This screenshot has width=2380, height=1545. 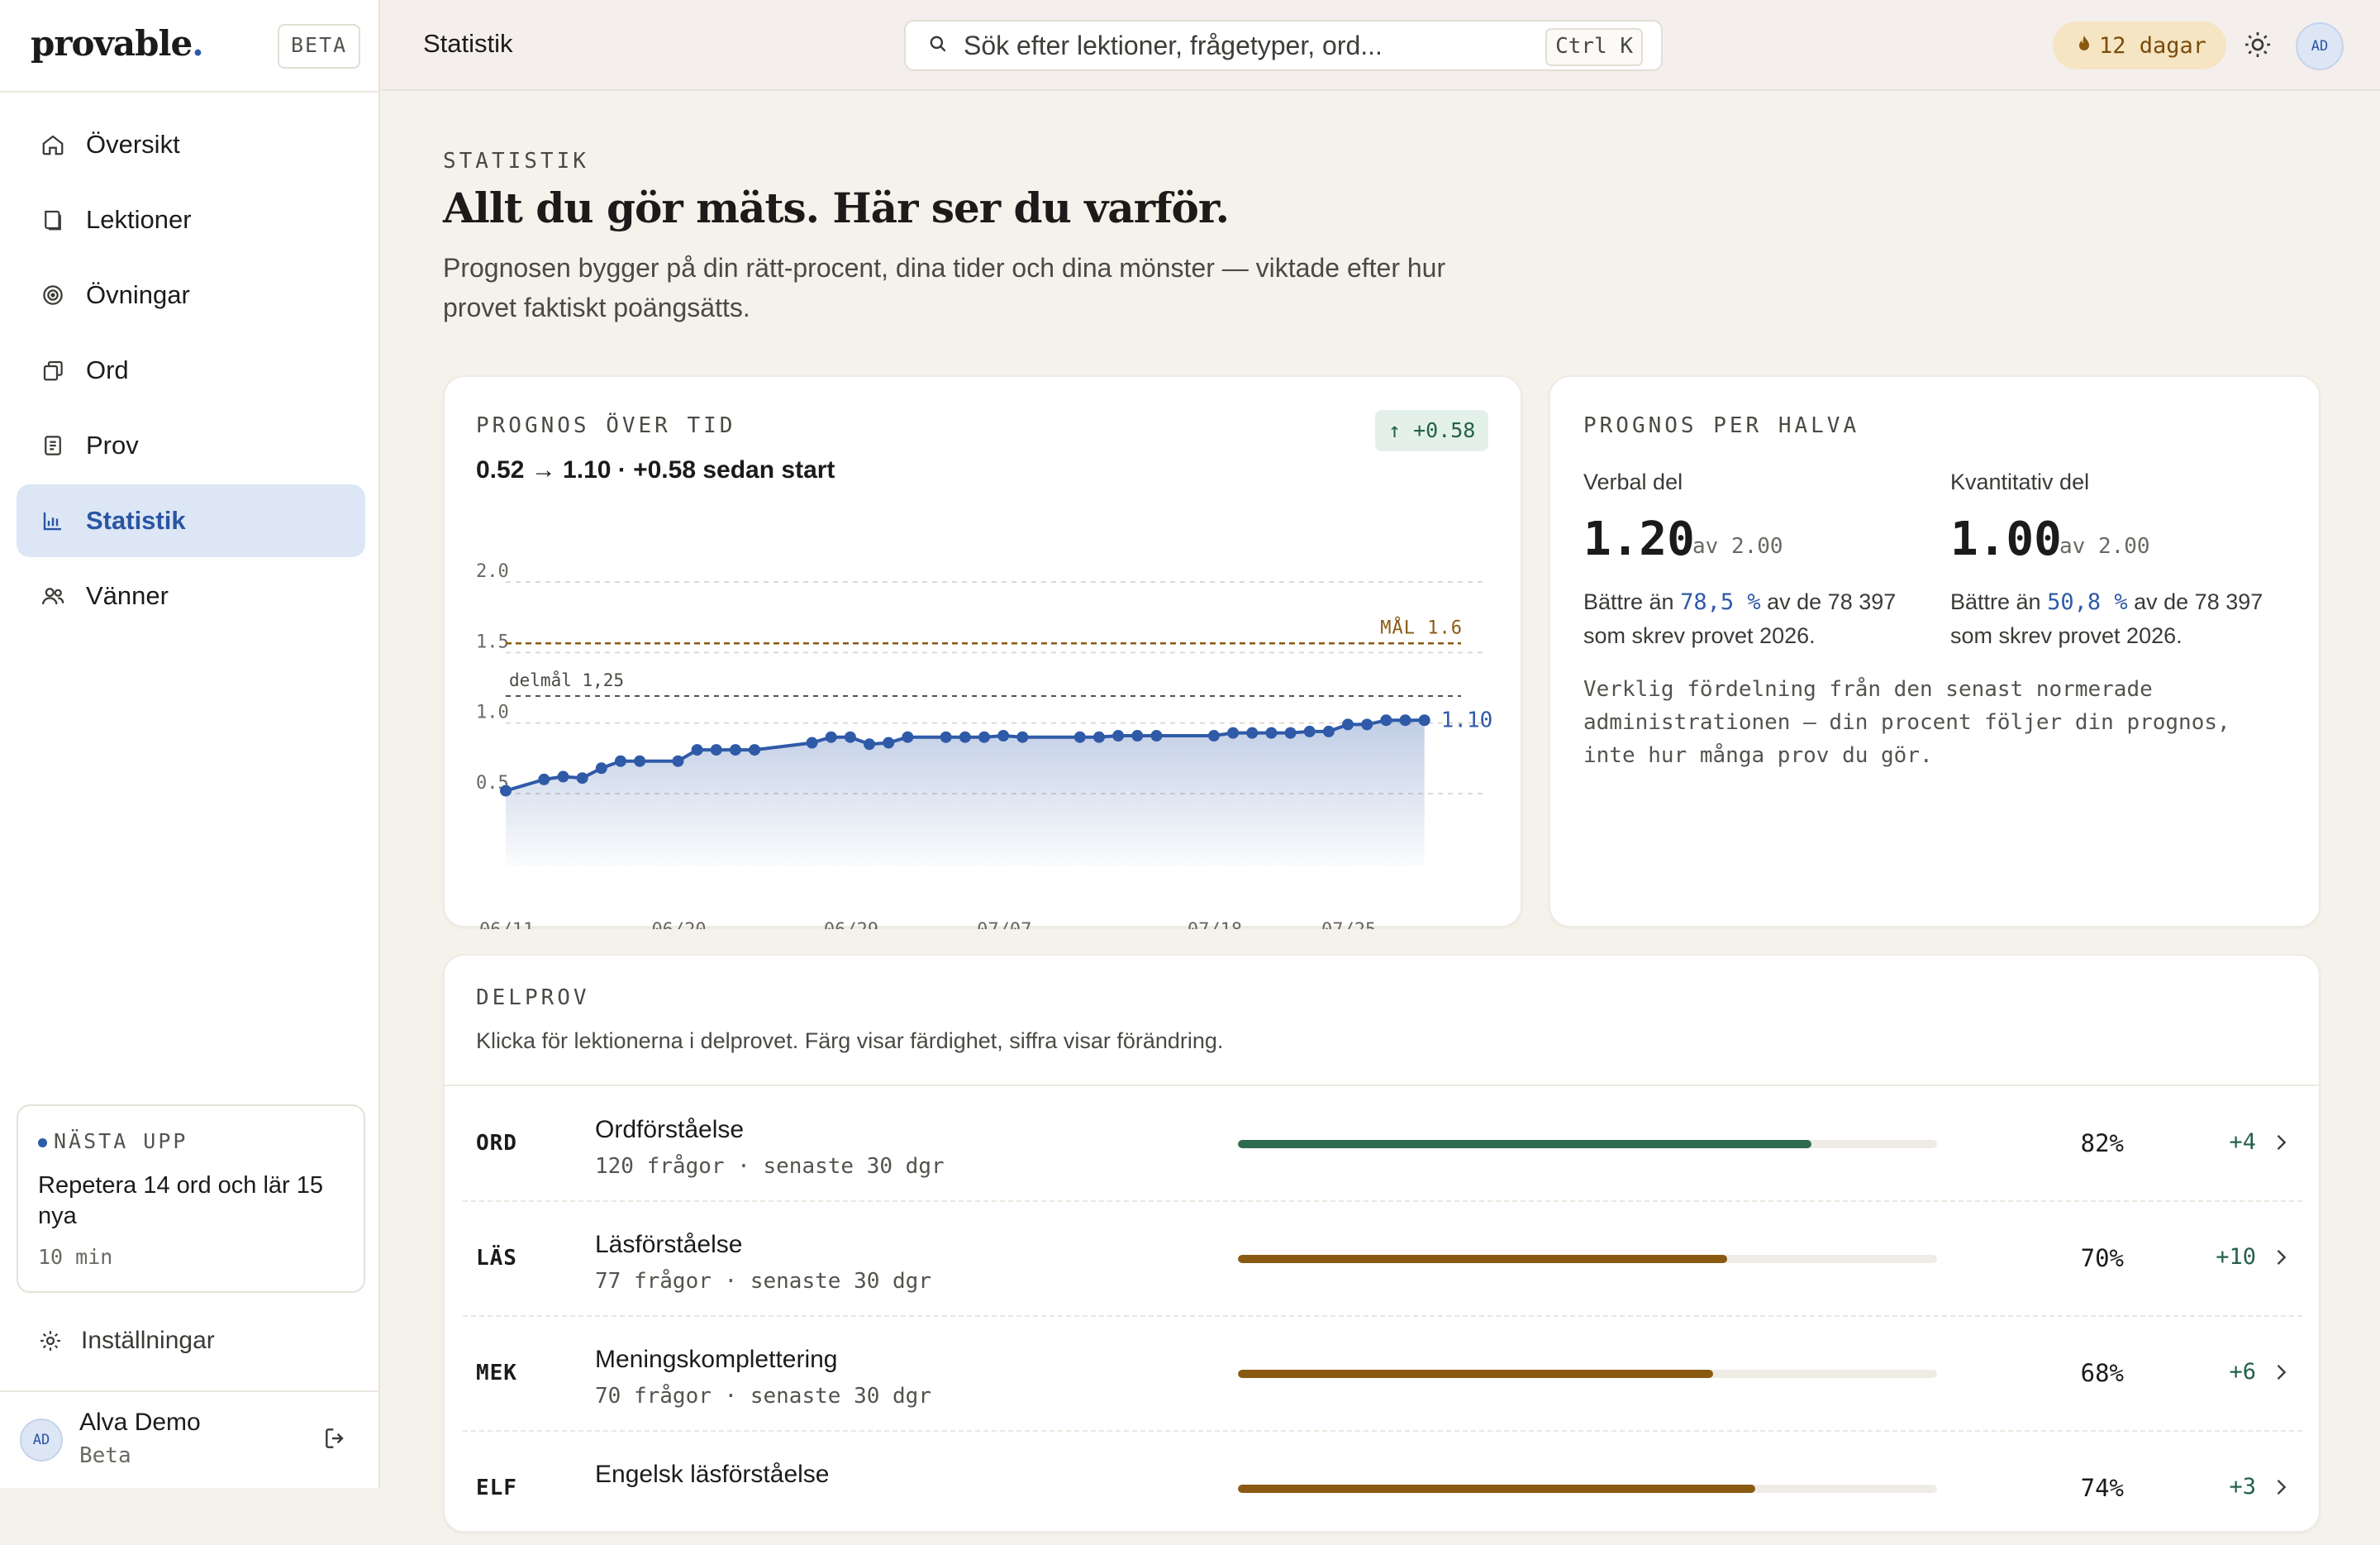 What do you see at coordinates (180, 1200) in the screenshot?
I see `next-up-title: Repetera 14 ord och lär 15 nya` at bounding box center [180, 1200].